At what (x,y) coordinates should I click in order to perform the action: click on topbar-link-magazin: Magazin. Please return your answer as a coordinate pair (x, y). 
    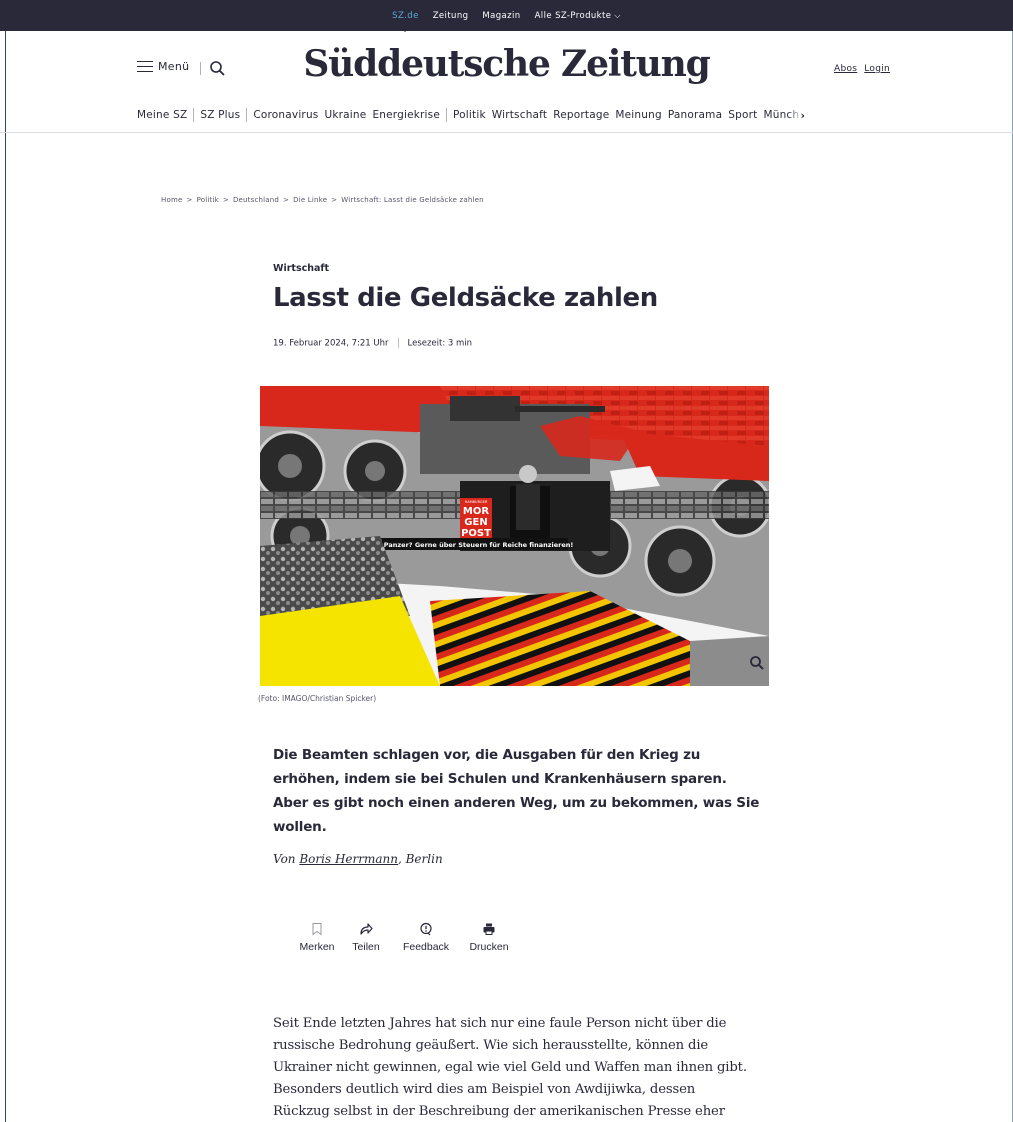
    Looking at the image, I should click on (501, 16).